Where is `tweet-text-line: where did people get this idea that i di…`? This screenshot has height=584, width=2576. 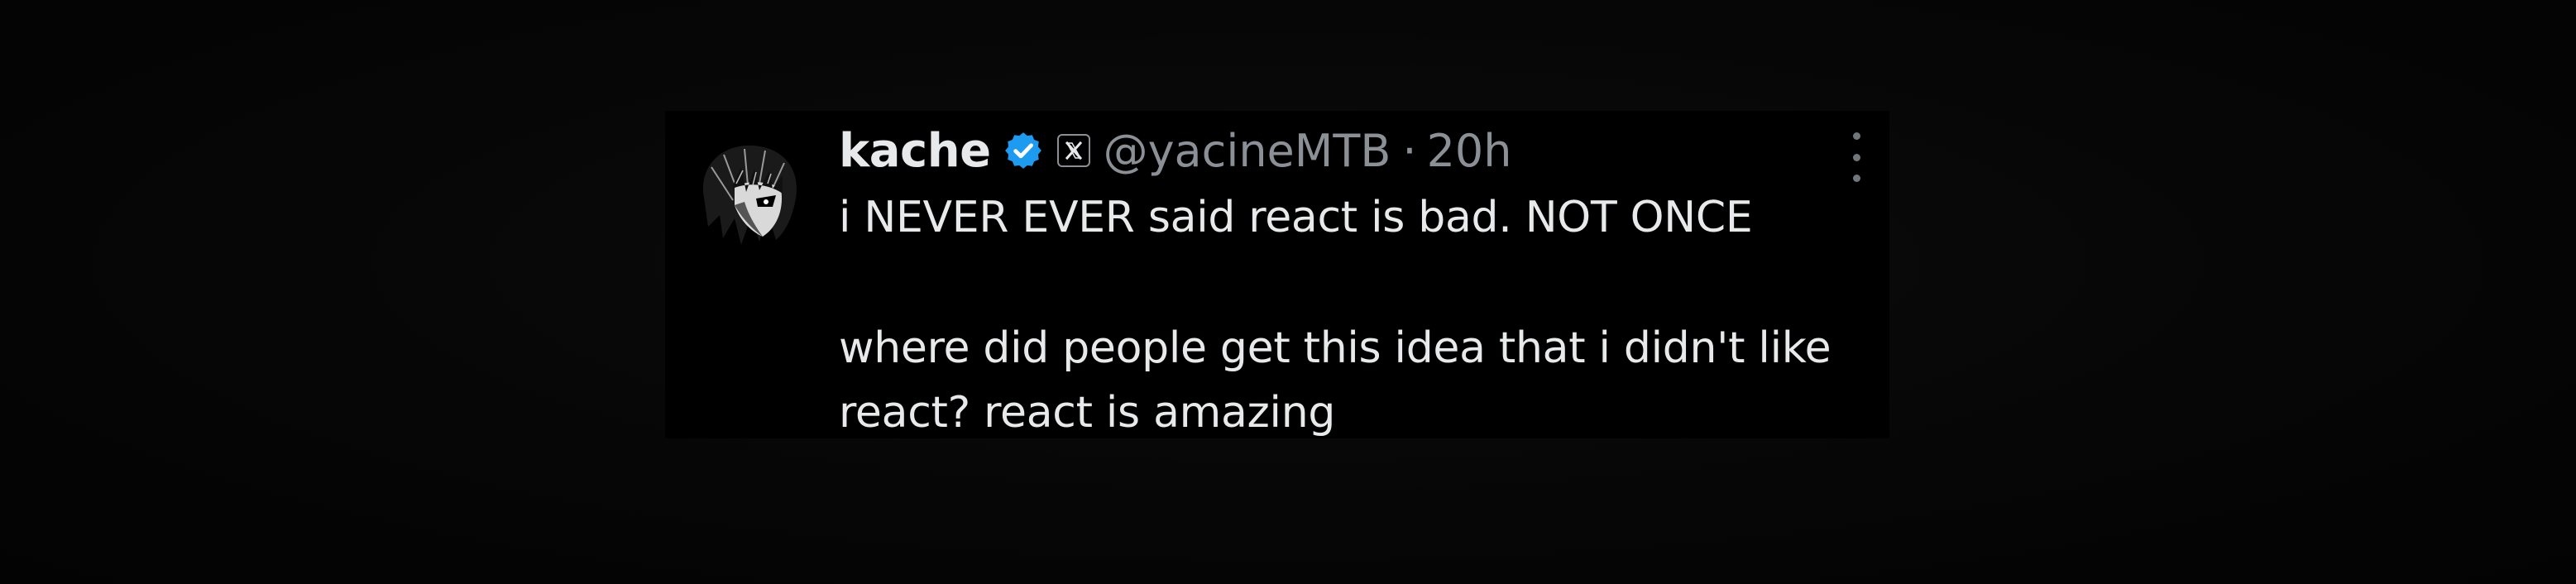 tweet-text-line: where did people get this idea that i di… is located at coordinates (1335, 380).